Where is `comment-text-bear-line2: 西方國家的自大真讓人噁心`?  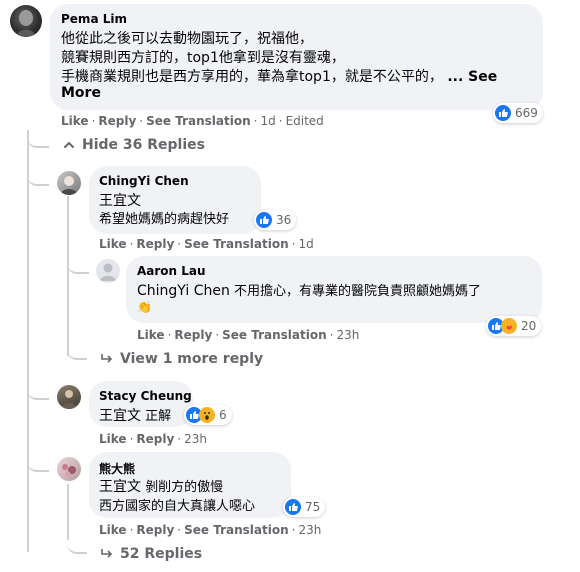
comment-text-bear-line2: 西方國家的自大真讓人噁心 is located at coordinates (177, 506).